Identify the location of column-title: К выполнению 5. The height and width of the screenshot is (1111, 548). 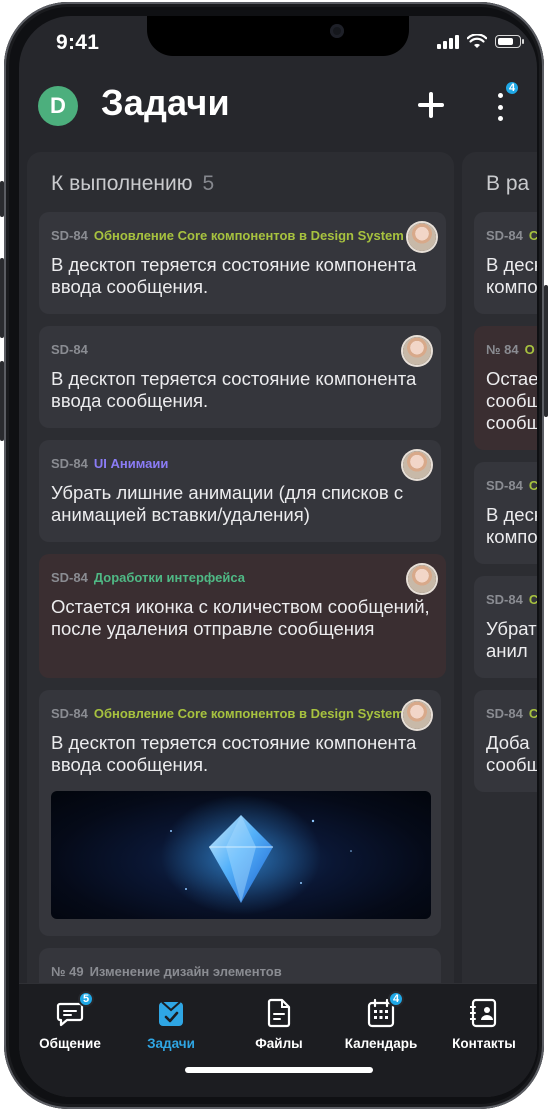
(132, 184).